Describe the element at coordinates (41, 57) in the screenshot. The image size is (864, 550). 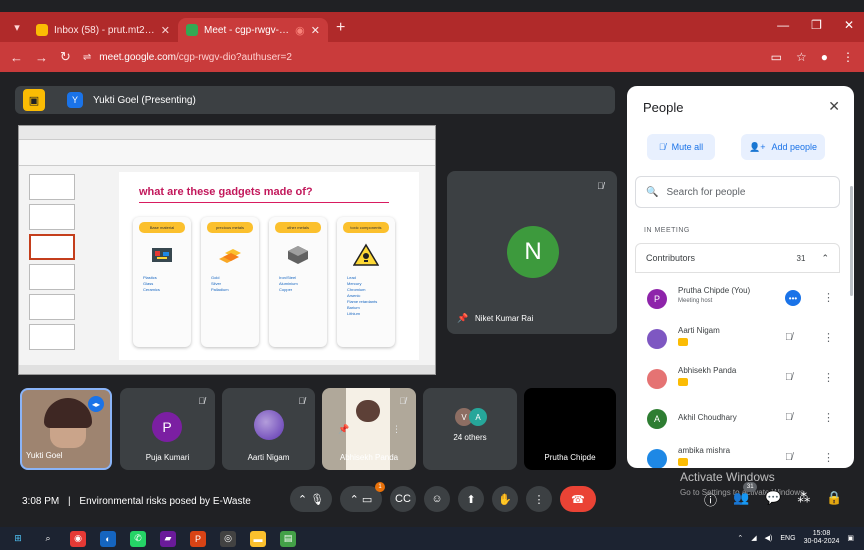
I see `forward-icon: →` at that location.